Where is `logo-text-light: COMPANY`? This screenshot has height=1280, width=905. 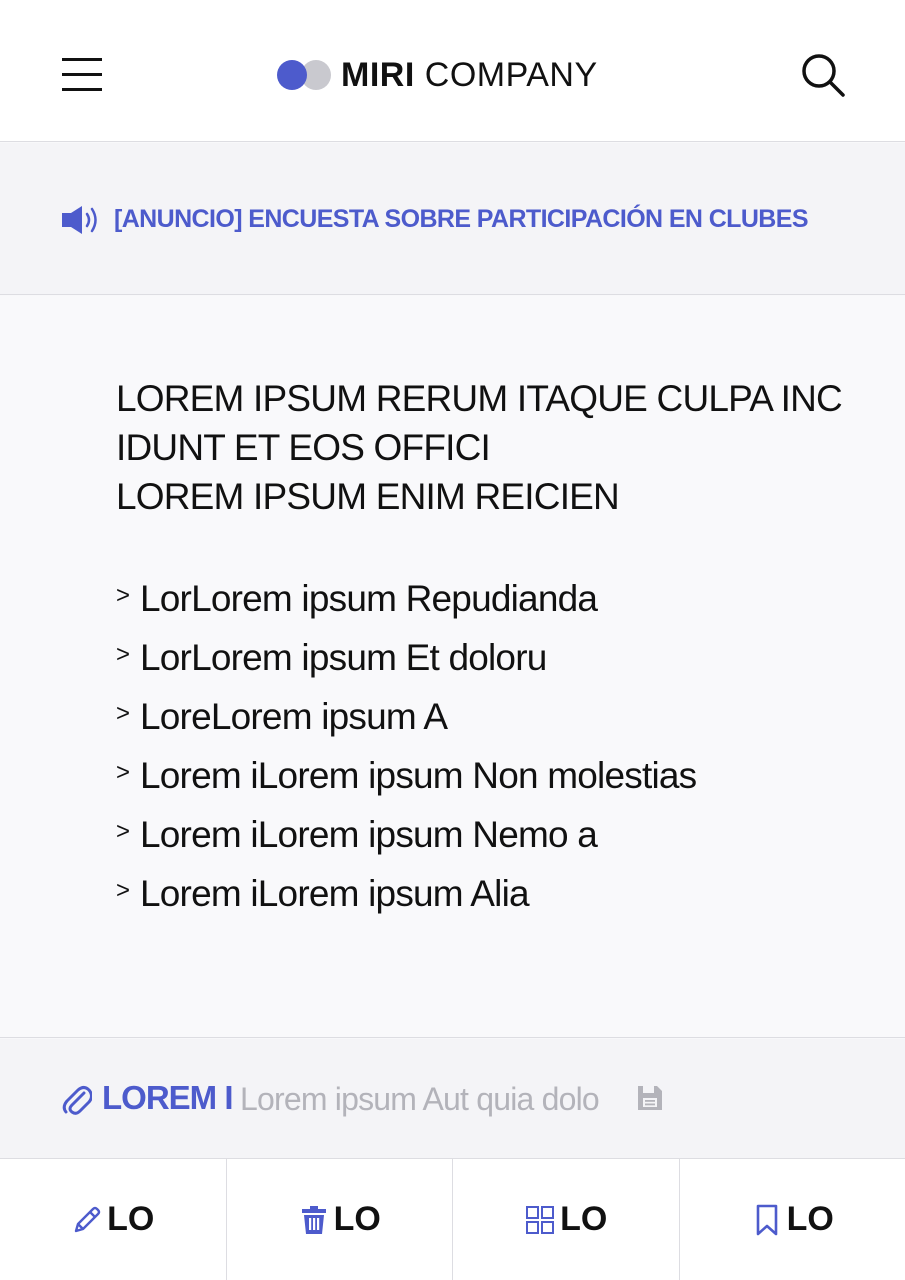
logo-text-light: COMPANY is located at coordinates (511, 74).